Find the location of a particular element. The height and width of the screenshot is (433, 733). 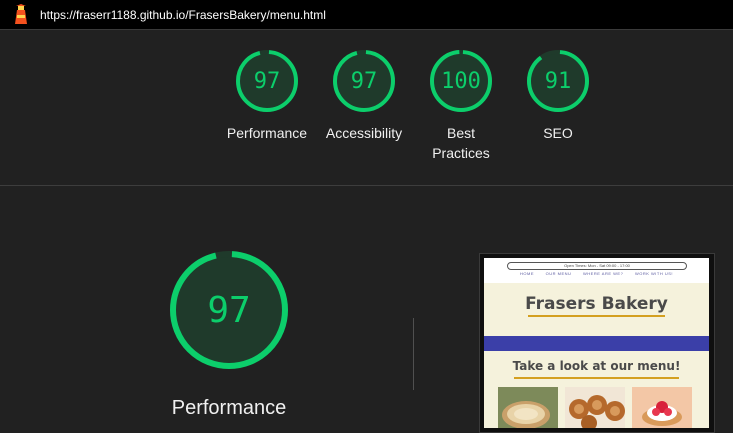

gauge-performance: 97 Performance is located at coordinates (267, 95).